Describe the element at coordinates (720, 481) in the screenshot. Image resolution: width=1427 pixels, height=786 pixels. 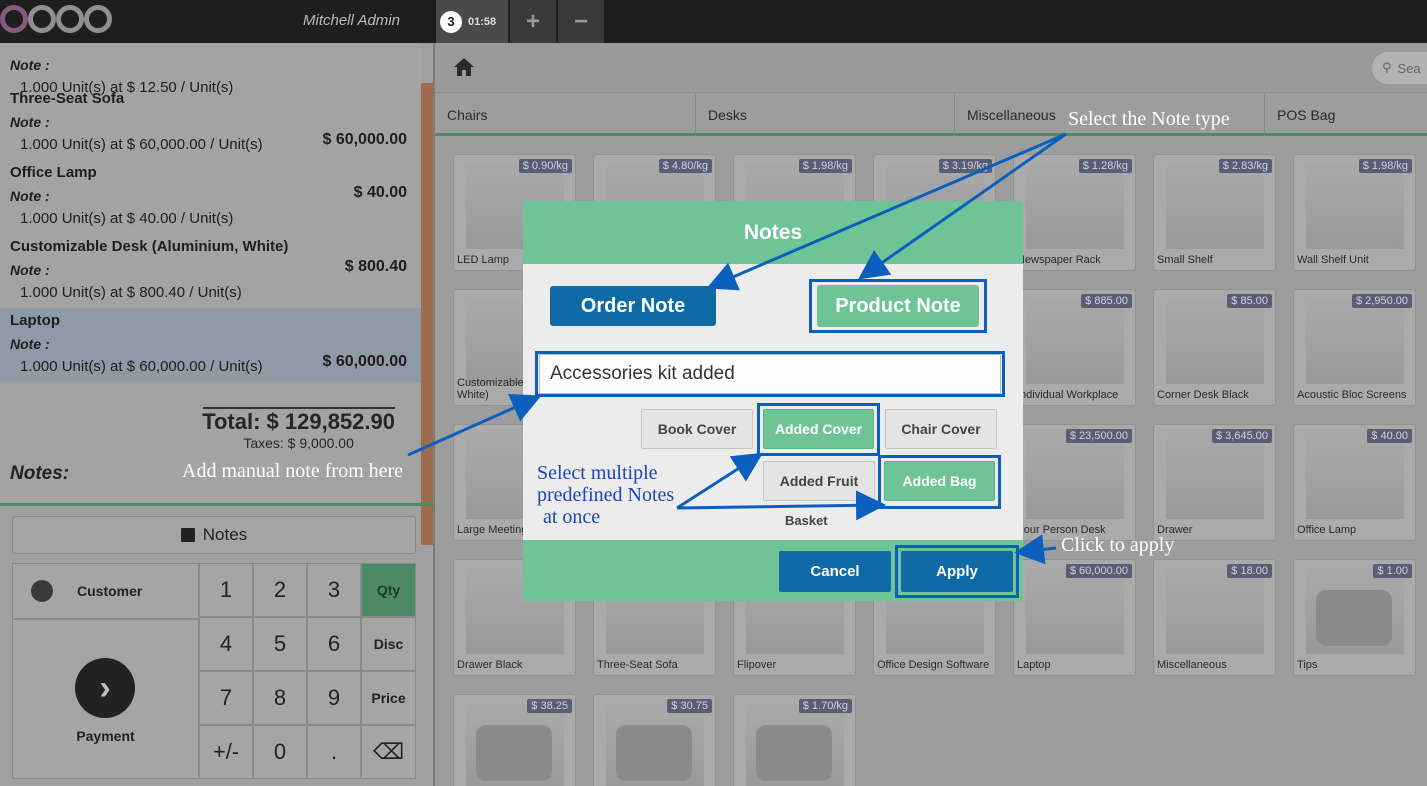
I see `arrow-to-added-cover` at that location.